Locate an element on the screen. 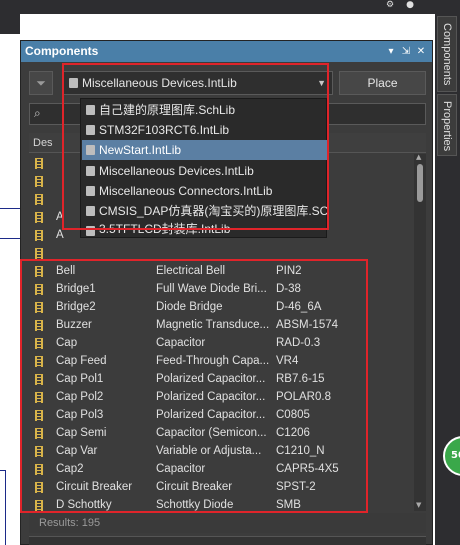 This screenshot has height=545, width=460. vertical-scrollbar: ▲ ▼ is located at coordinates (420, 332).